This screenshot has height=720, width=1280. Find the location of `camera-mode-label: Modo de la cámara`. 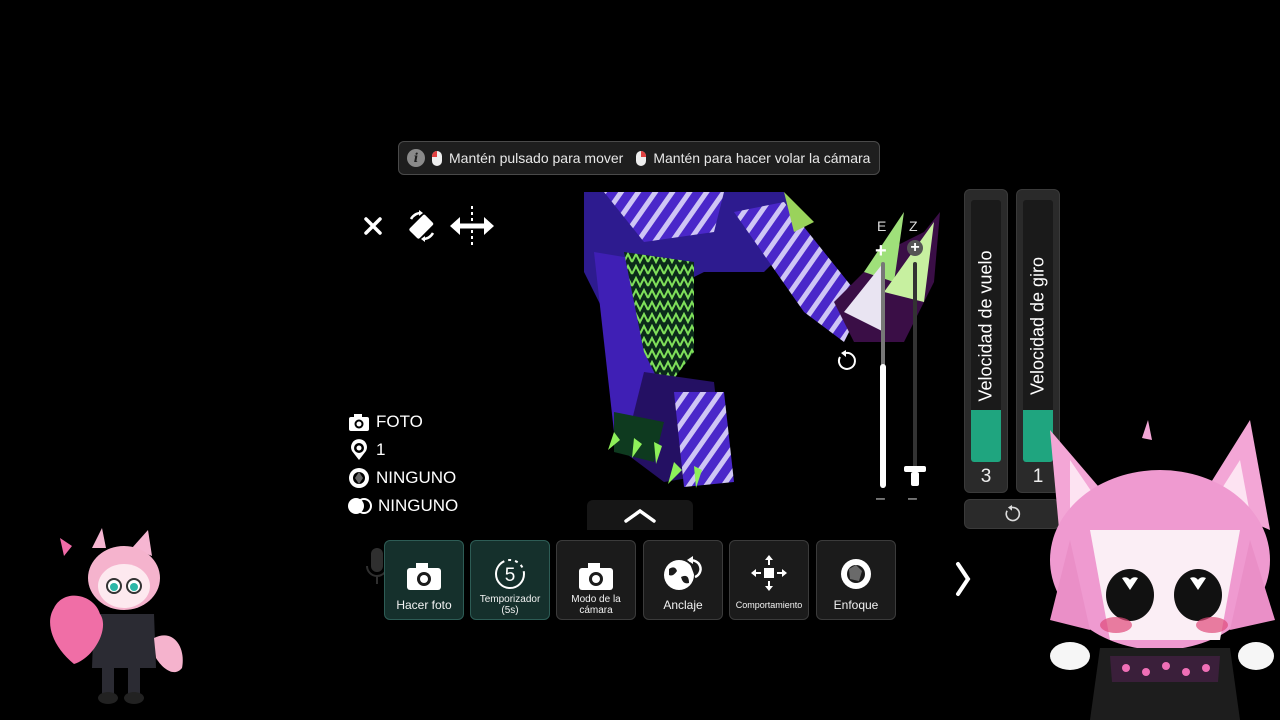

camera-mode-label: Modo de la cámara is located at coordinates (596, 605).